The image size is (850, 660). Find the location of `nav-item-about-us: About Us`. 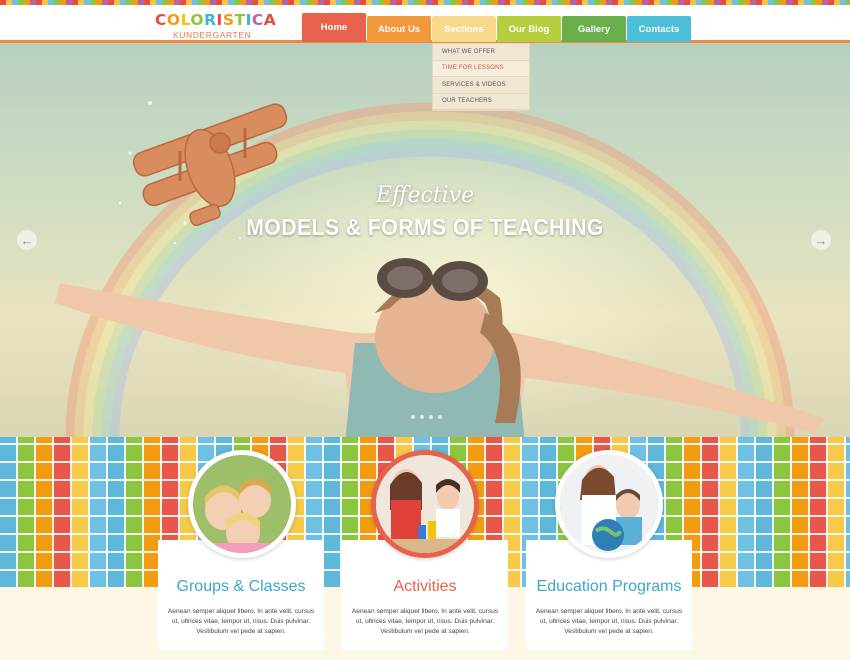

nav-item-about-us: About Us is located at coordinates (399, 29).